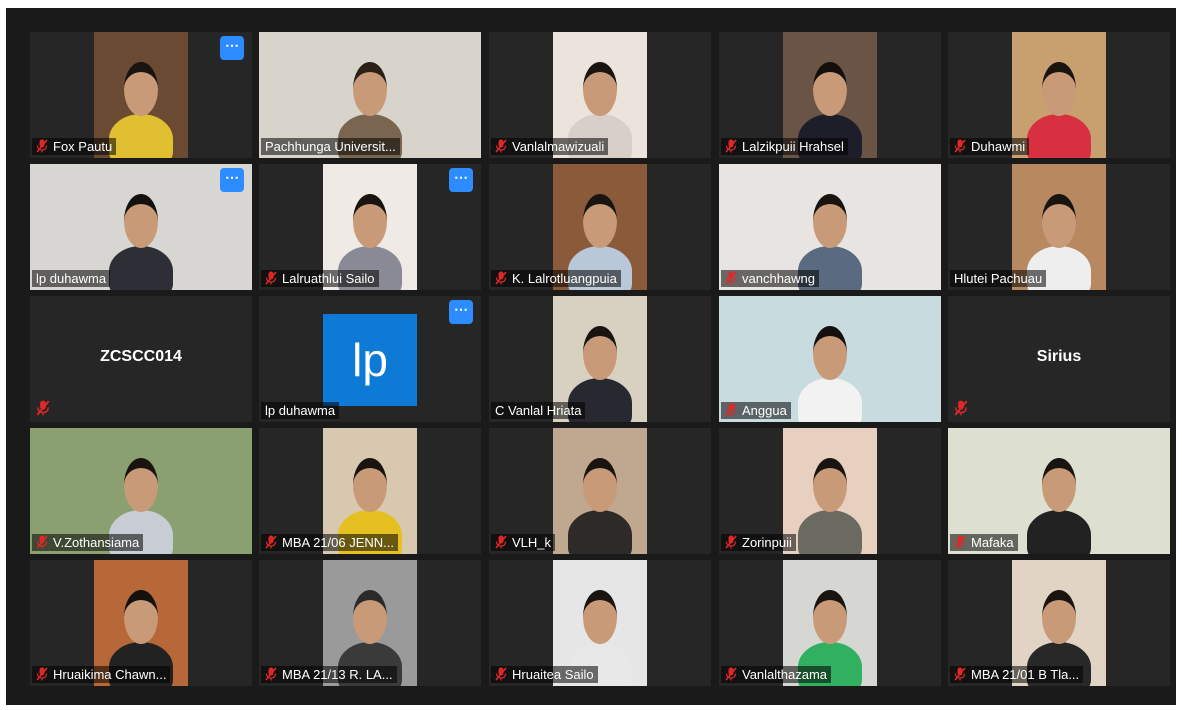  What do you see at coordinates (600, 227) in the screenshot?
I see `participant-tile: K. Lalrotluangpuia` at bounding box center [600, 227].